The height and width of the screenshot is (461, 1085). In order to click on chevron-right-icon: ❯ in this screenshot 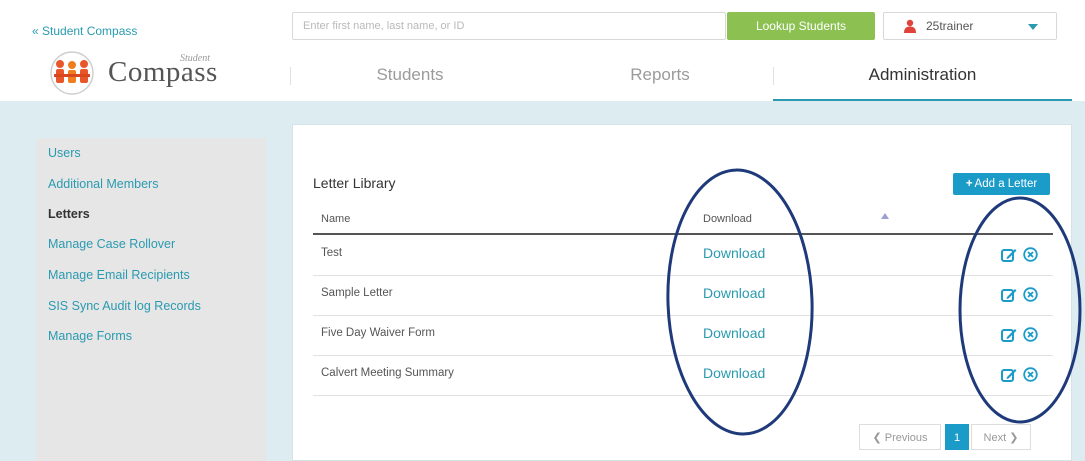, I will do `click(1012, 438)`.